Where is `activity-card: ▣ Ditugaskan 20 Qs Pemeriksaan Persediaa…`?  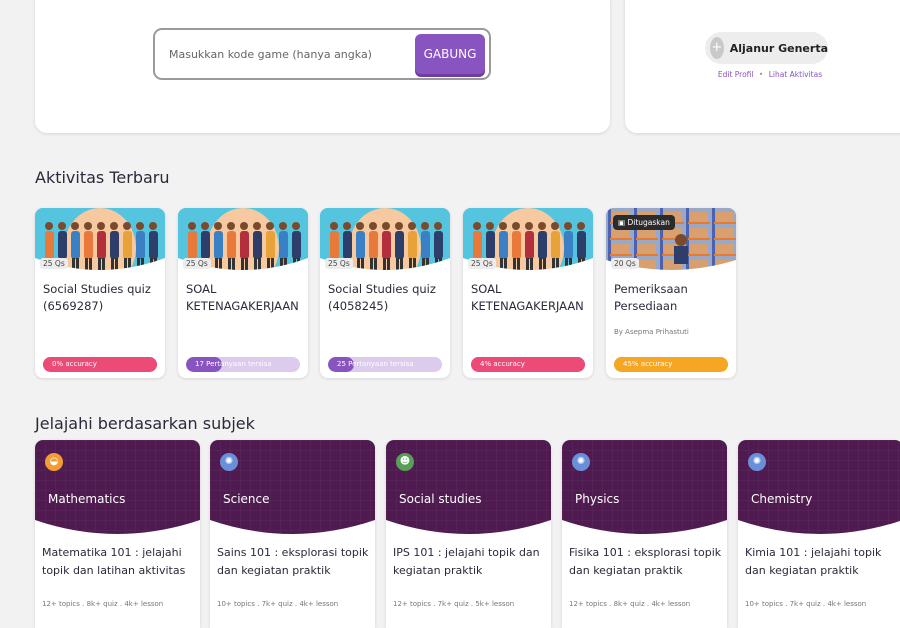 activity-card: ▣ Ditugaskan 20 Qs Pemeriksaan Persediaa… is located at coordinates (671, 293).